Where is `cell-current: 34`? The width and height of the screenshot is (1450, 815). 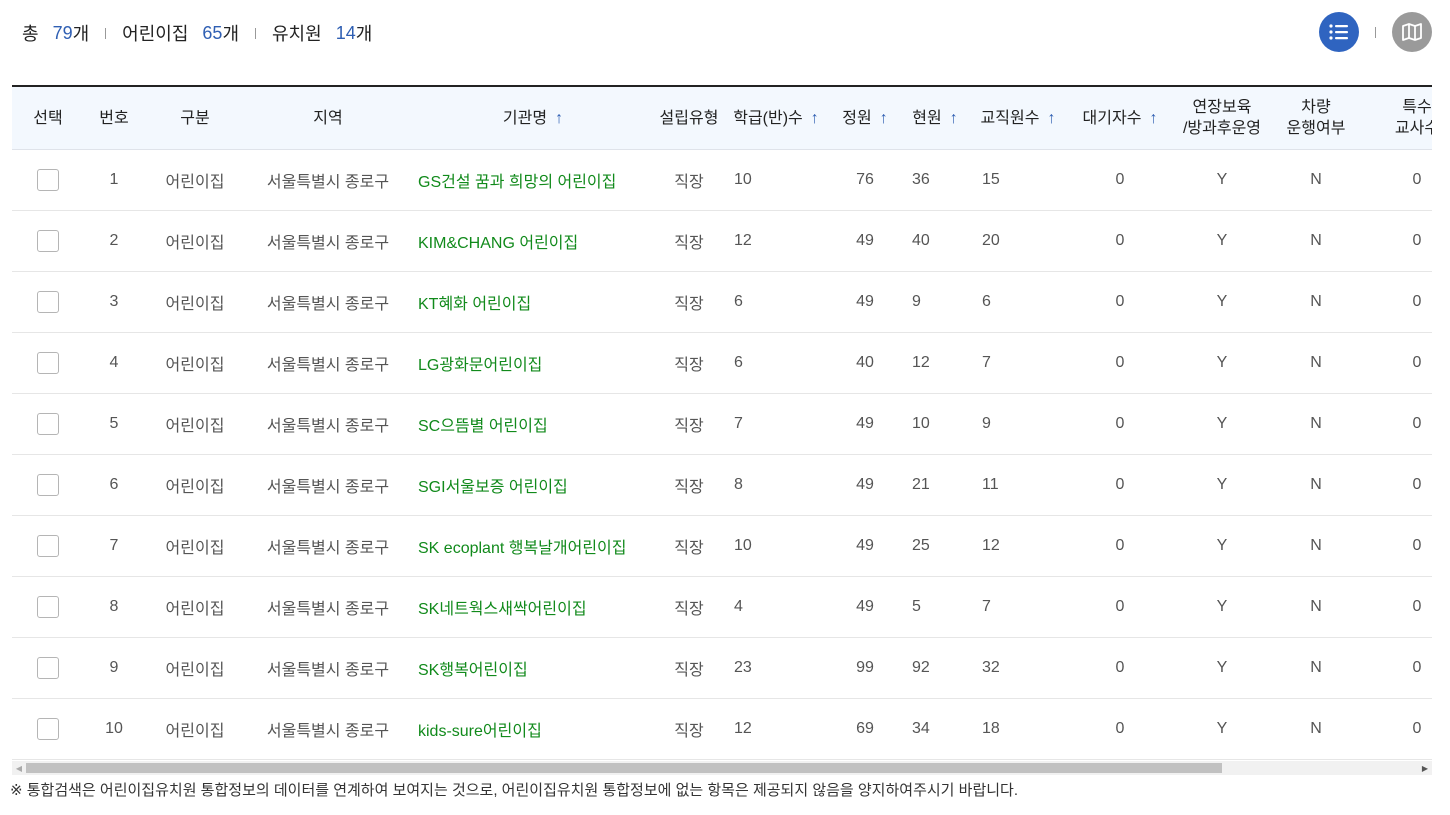
cell-current: 34 is located at coordinates (935, 729).